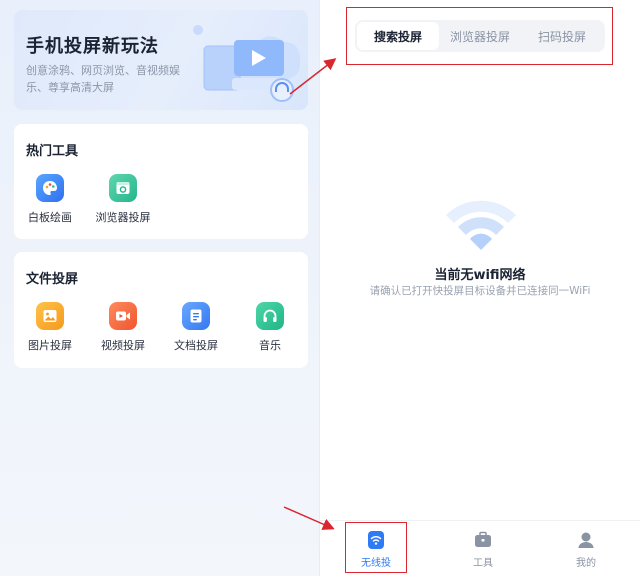  I want to click on tool-document-cast: 文档投屏, so click(196, 327).